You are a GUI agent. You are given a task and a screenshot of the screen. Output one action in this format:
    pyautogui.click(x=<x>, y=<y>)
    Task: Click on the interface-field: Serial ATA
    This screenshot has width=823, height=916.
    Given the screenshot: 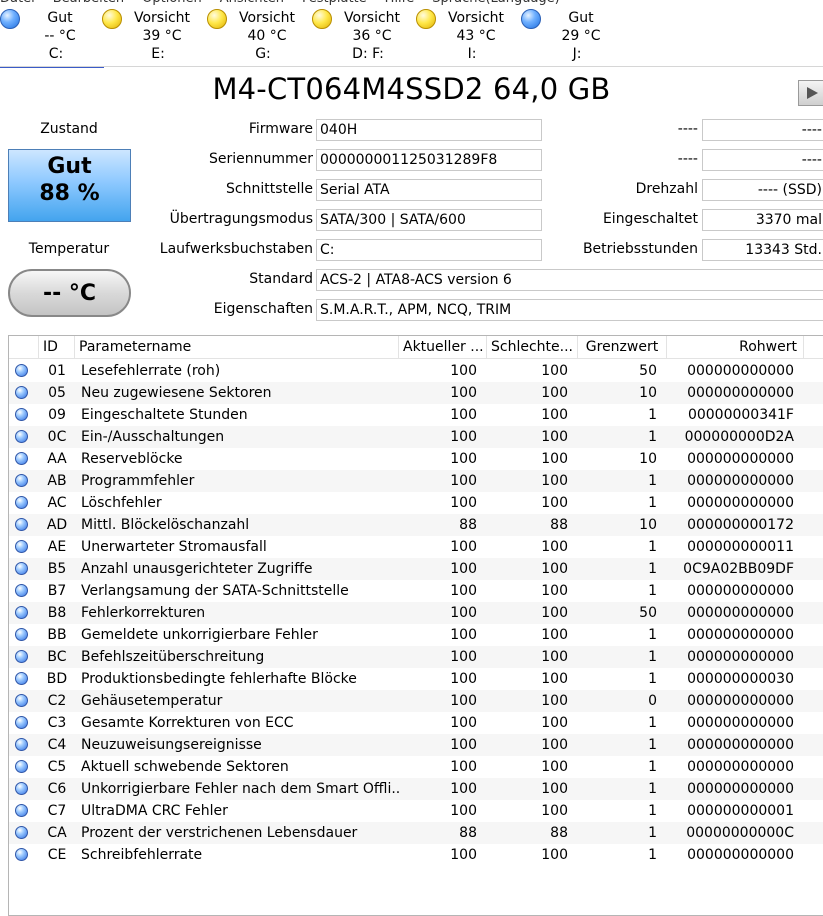 What is the action you would take?
    pyautogui.click(x=429, y=190)
    